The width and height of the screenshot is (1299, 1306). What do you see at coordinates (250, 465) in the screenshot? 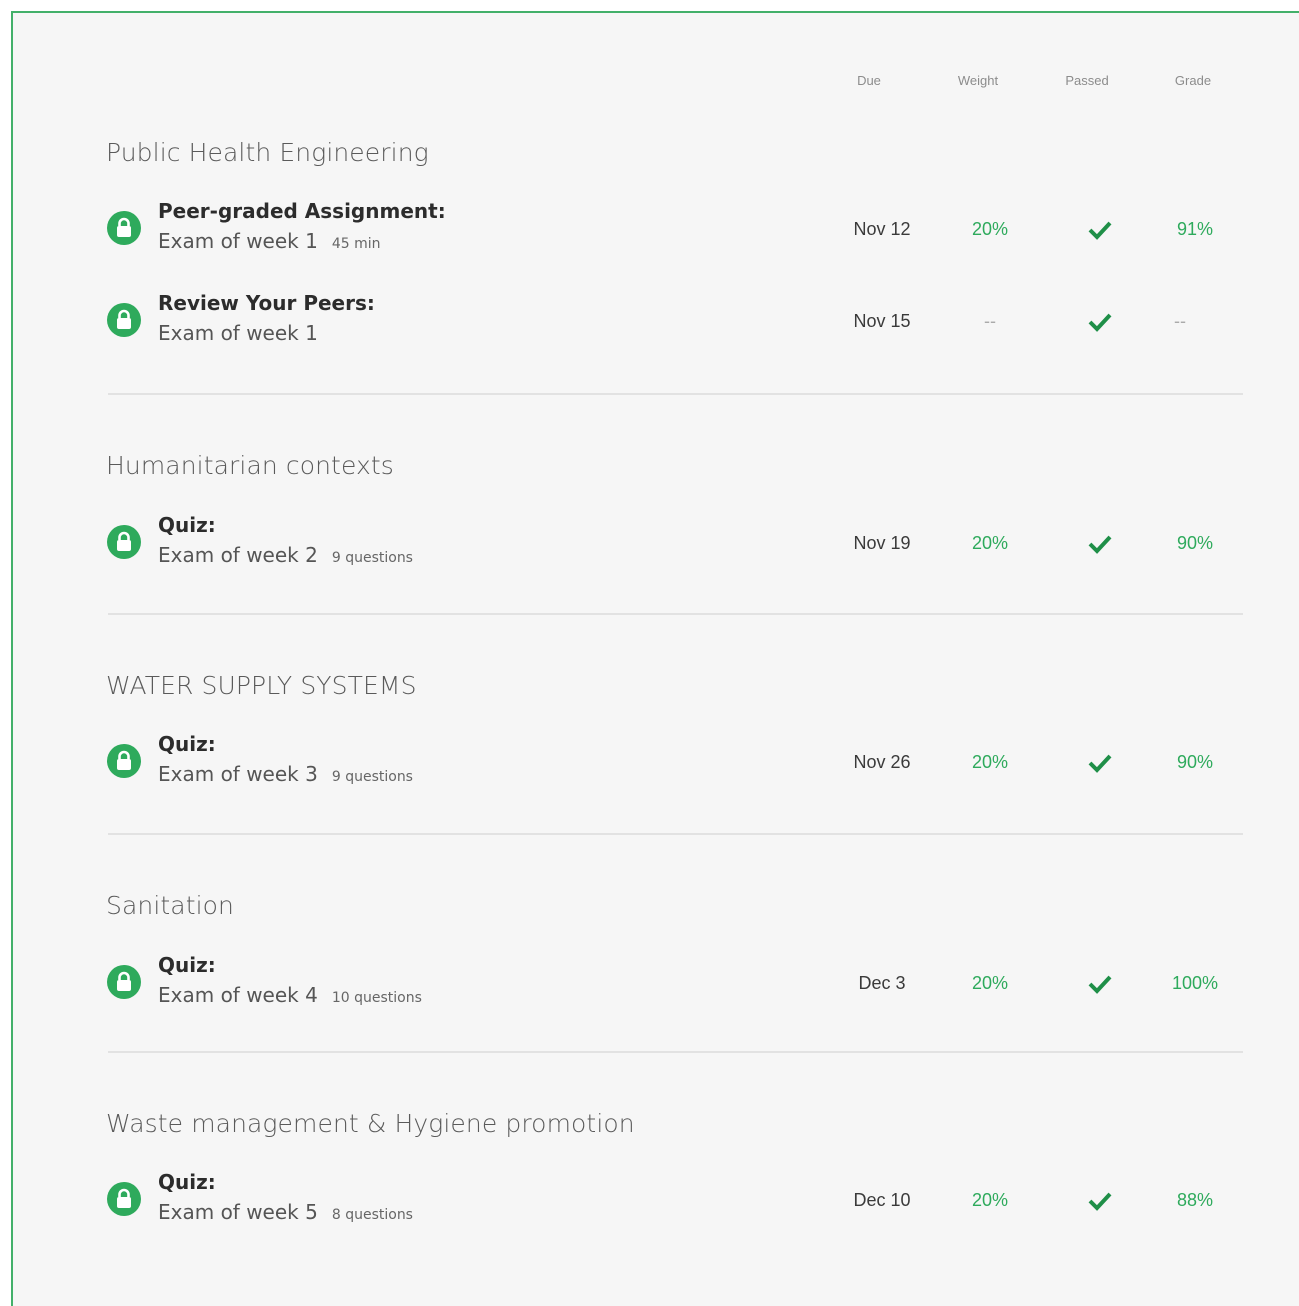
I see `section-title: Humanitarian contexts` at bounding box center [250, 465].